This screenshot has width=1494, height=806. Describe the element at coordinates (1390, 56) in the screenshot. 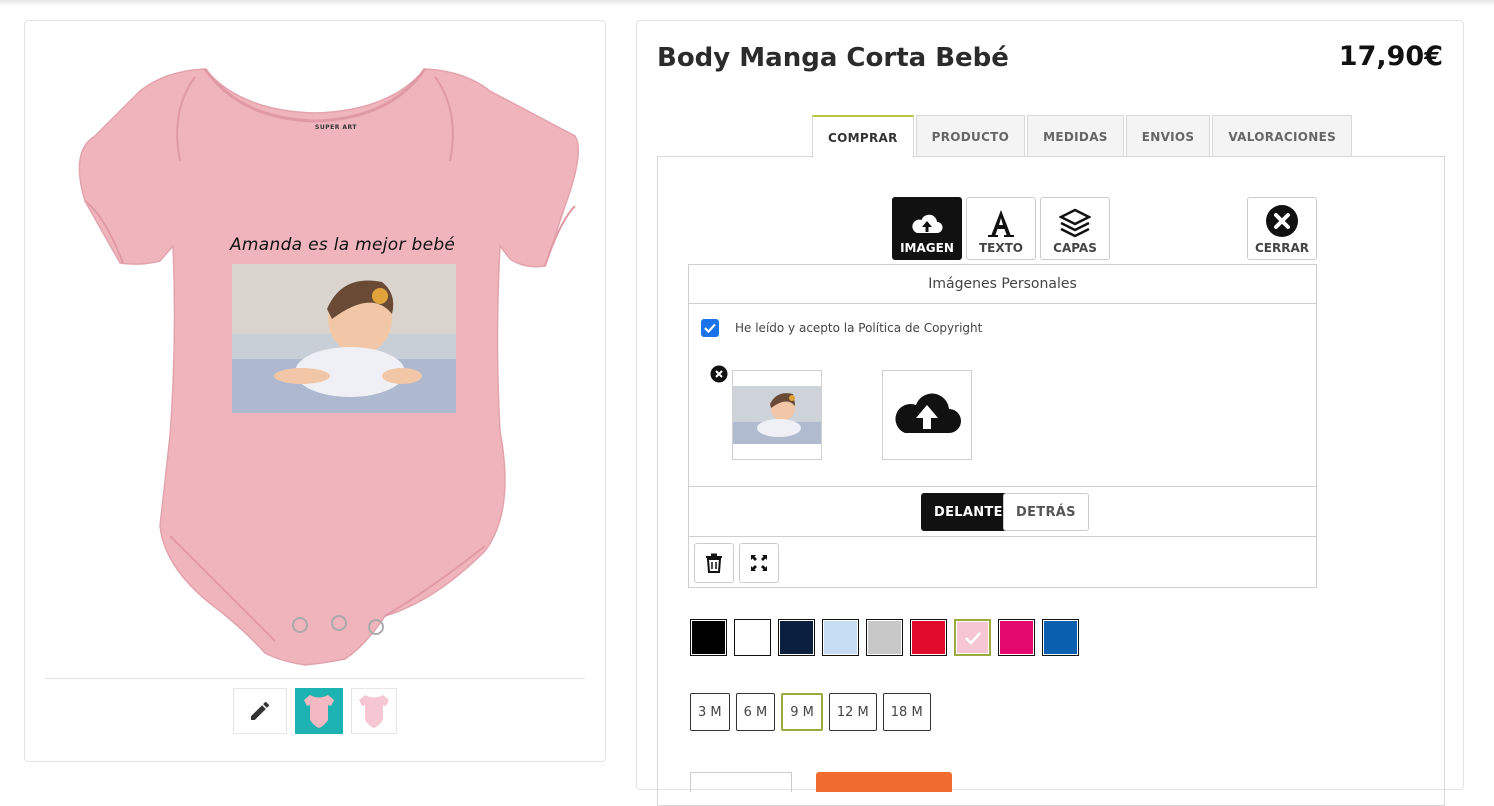

I see `product-price: 17,90€` at that location.